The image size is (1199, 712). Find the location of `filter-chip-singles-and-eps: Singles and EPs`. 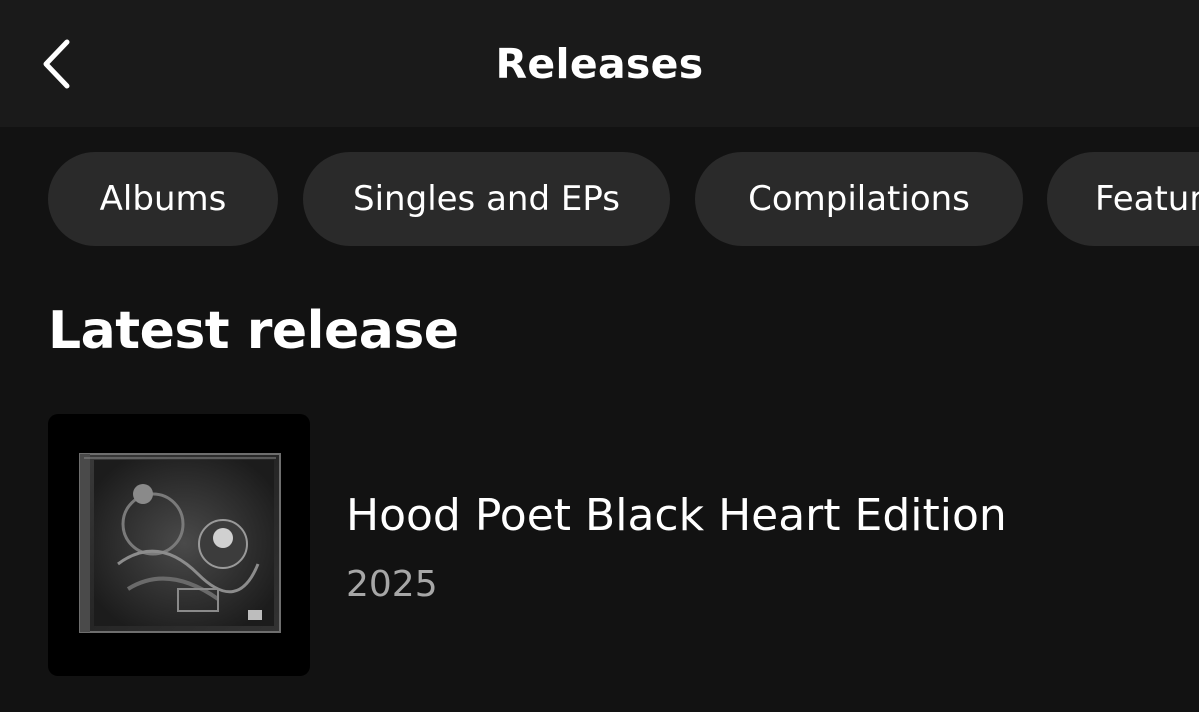

filter-chip-singles-and-eps: Singles and EPs is located at coordinates (486, 199).